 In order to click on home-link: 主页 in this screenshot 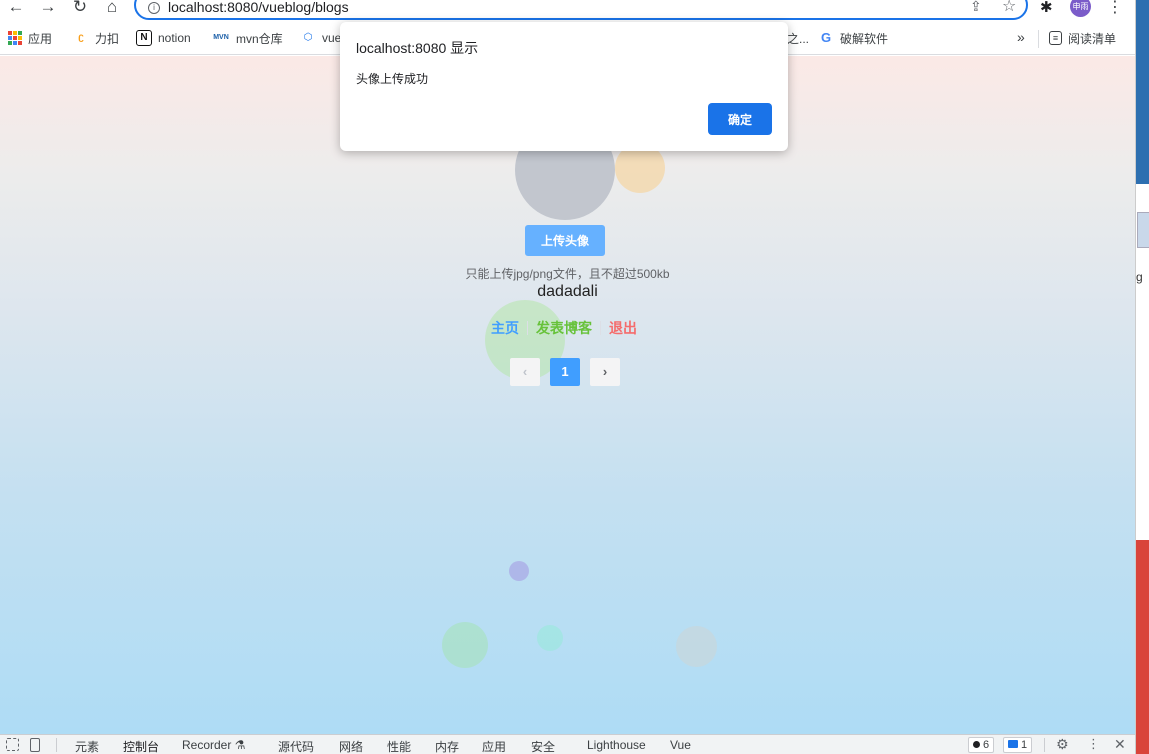, I will do `click(505, 328)`.